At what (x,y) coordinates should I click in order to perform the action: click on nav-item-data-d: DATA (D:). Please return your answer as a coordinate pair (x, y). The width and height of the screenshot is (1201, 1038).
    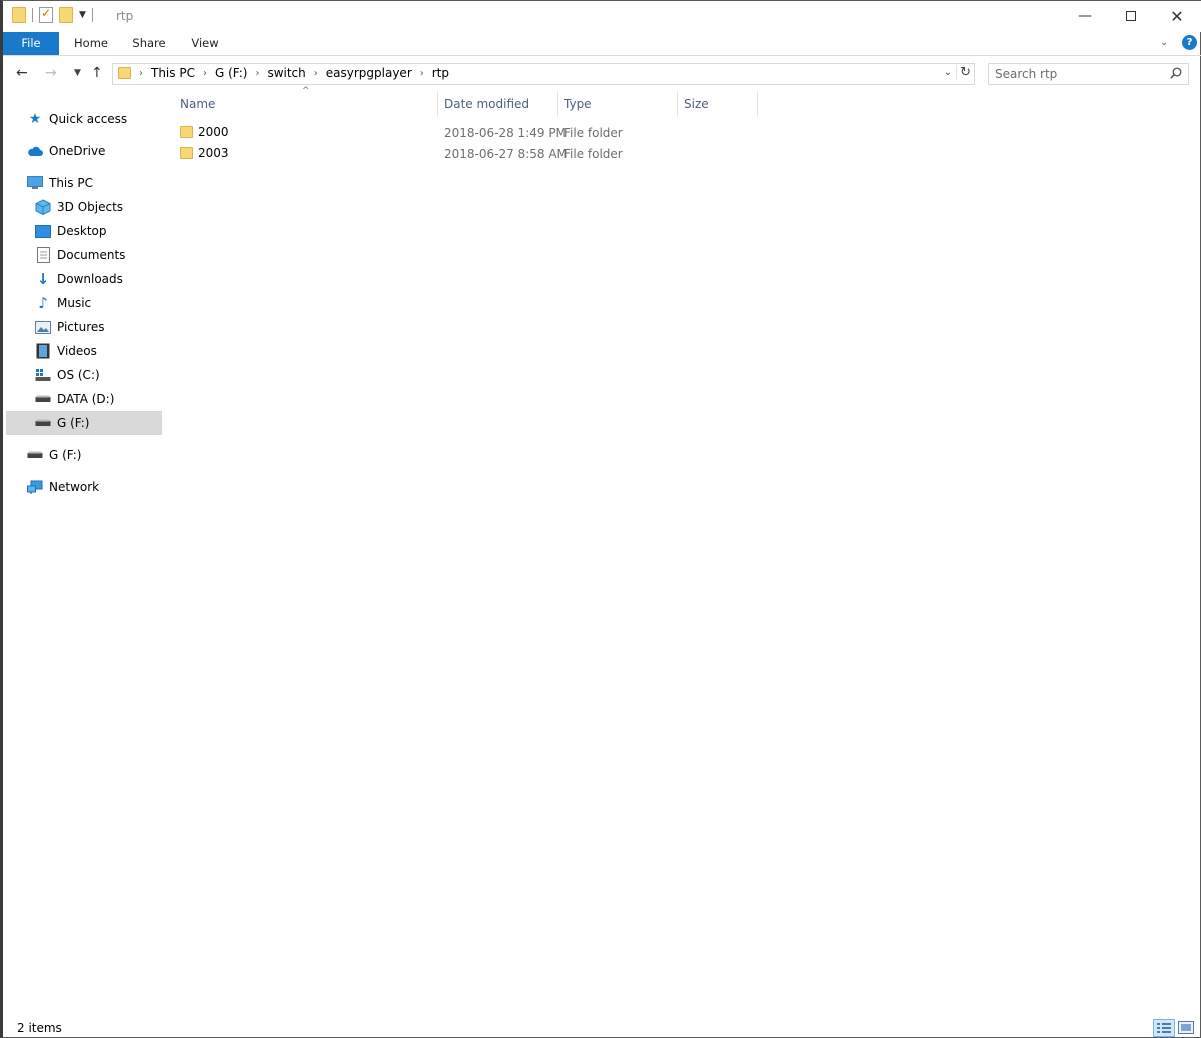
    Looking at the image, I should click on (74, 399).